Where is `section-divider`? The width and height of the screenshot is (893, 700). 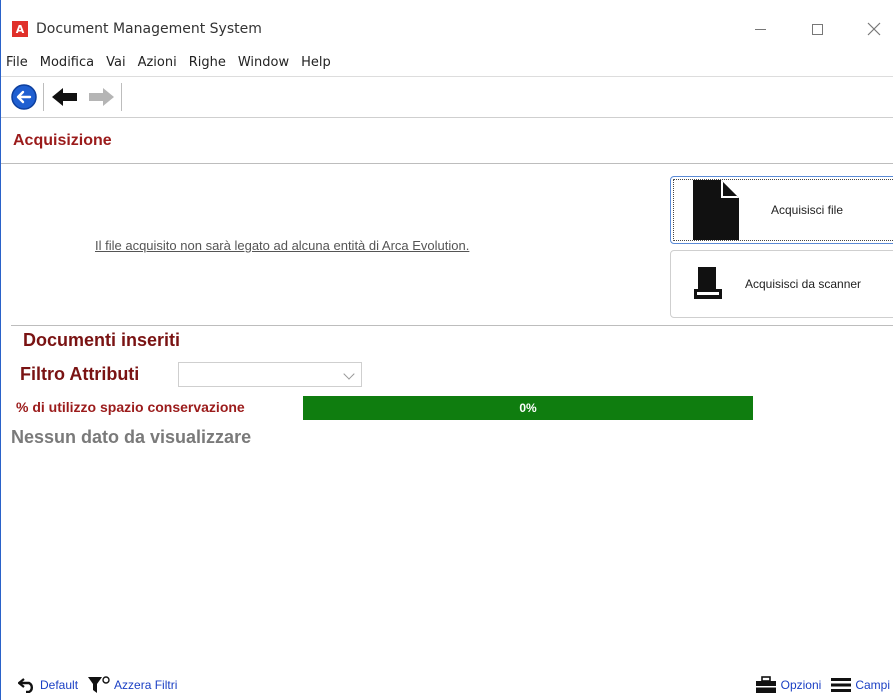 section-divider is located at coordinates (452, 325).